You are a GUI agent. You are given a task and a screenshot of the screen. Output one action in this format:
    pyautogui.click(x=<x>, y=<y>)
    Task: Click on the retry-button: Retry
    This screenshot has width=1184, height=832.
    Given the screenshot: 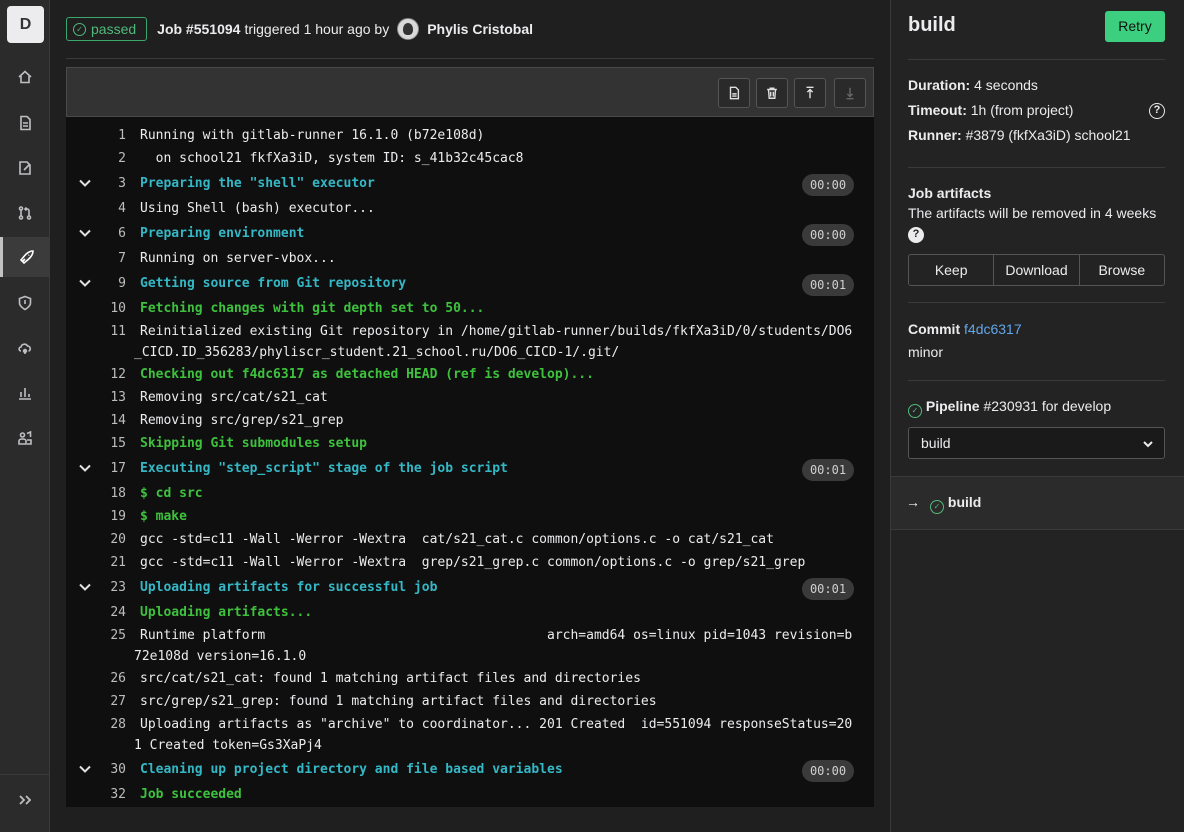 What is the action you would take?
    pyautogui.click(x=1135, y=26)
    